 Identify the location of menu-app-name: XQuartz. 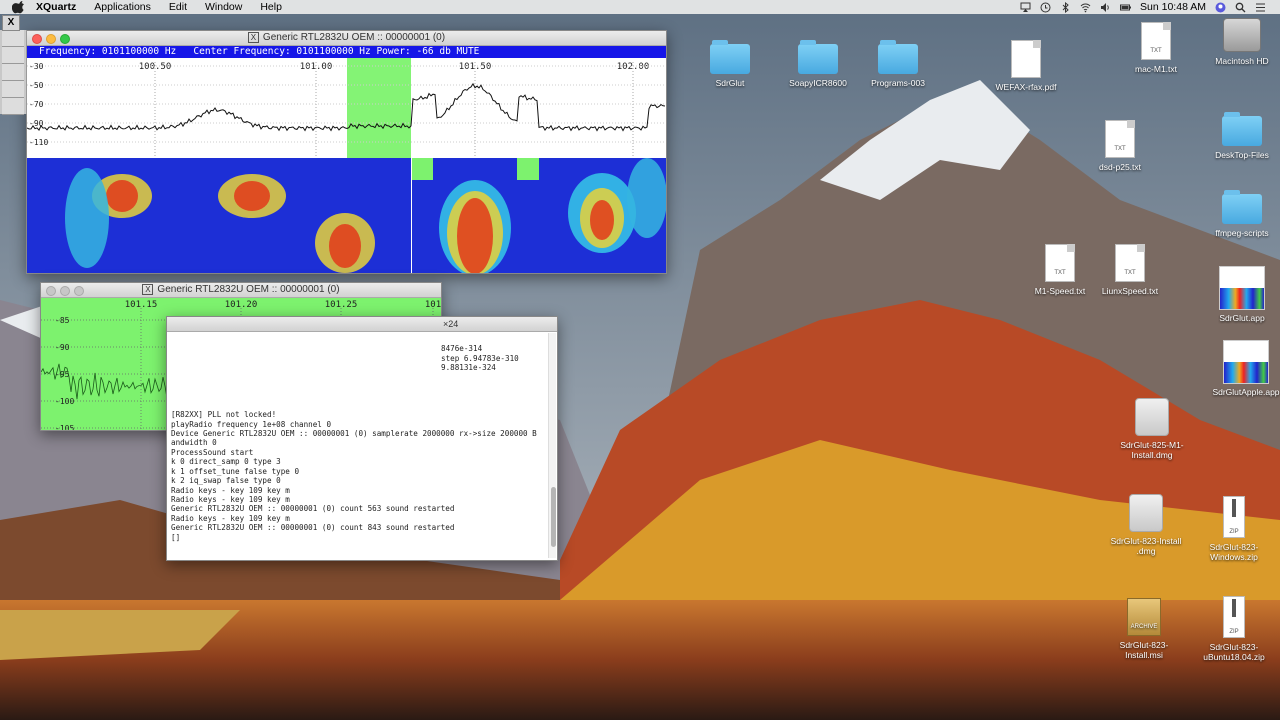
(58, 7).